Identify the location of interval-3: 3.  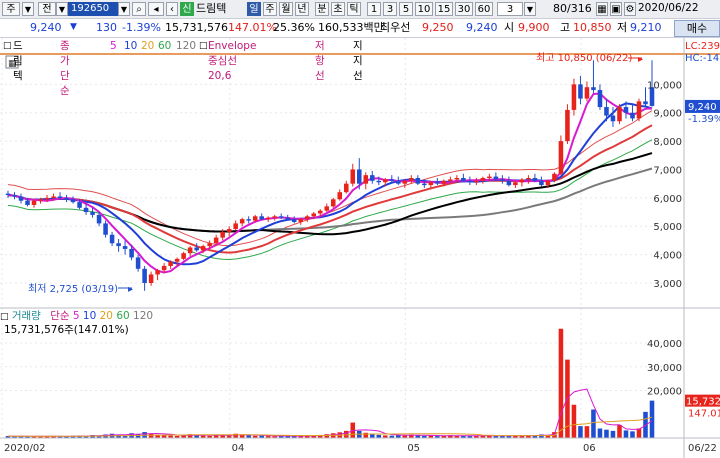
(390, 9).